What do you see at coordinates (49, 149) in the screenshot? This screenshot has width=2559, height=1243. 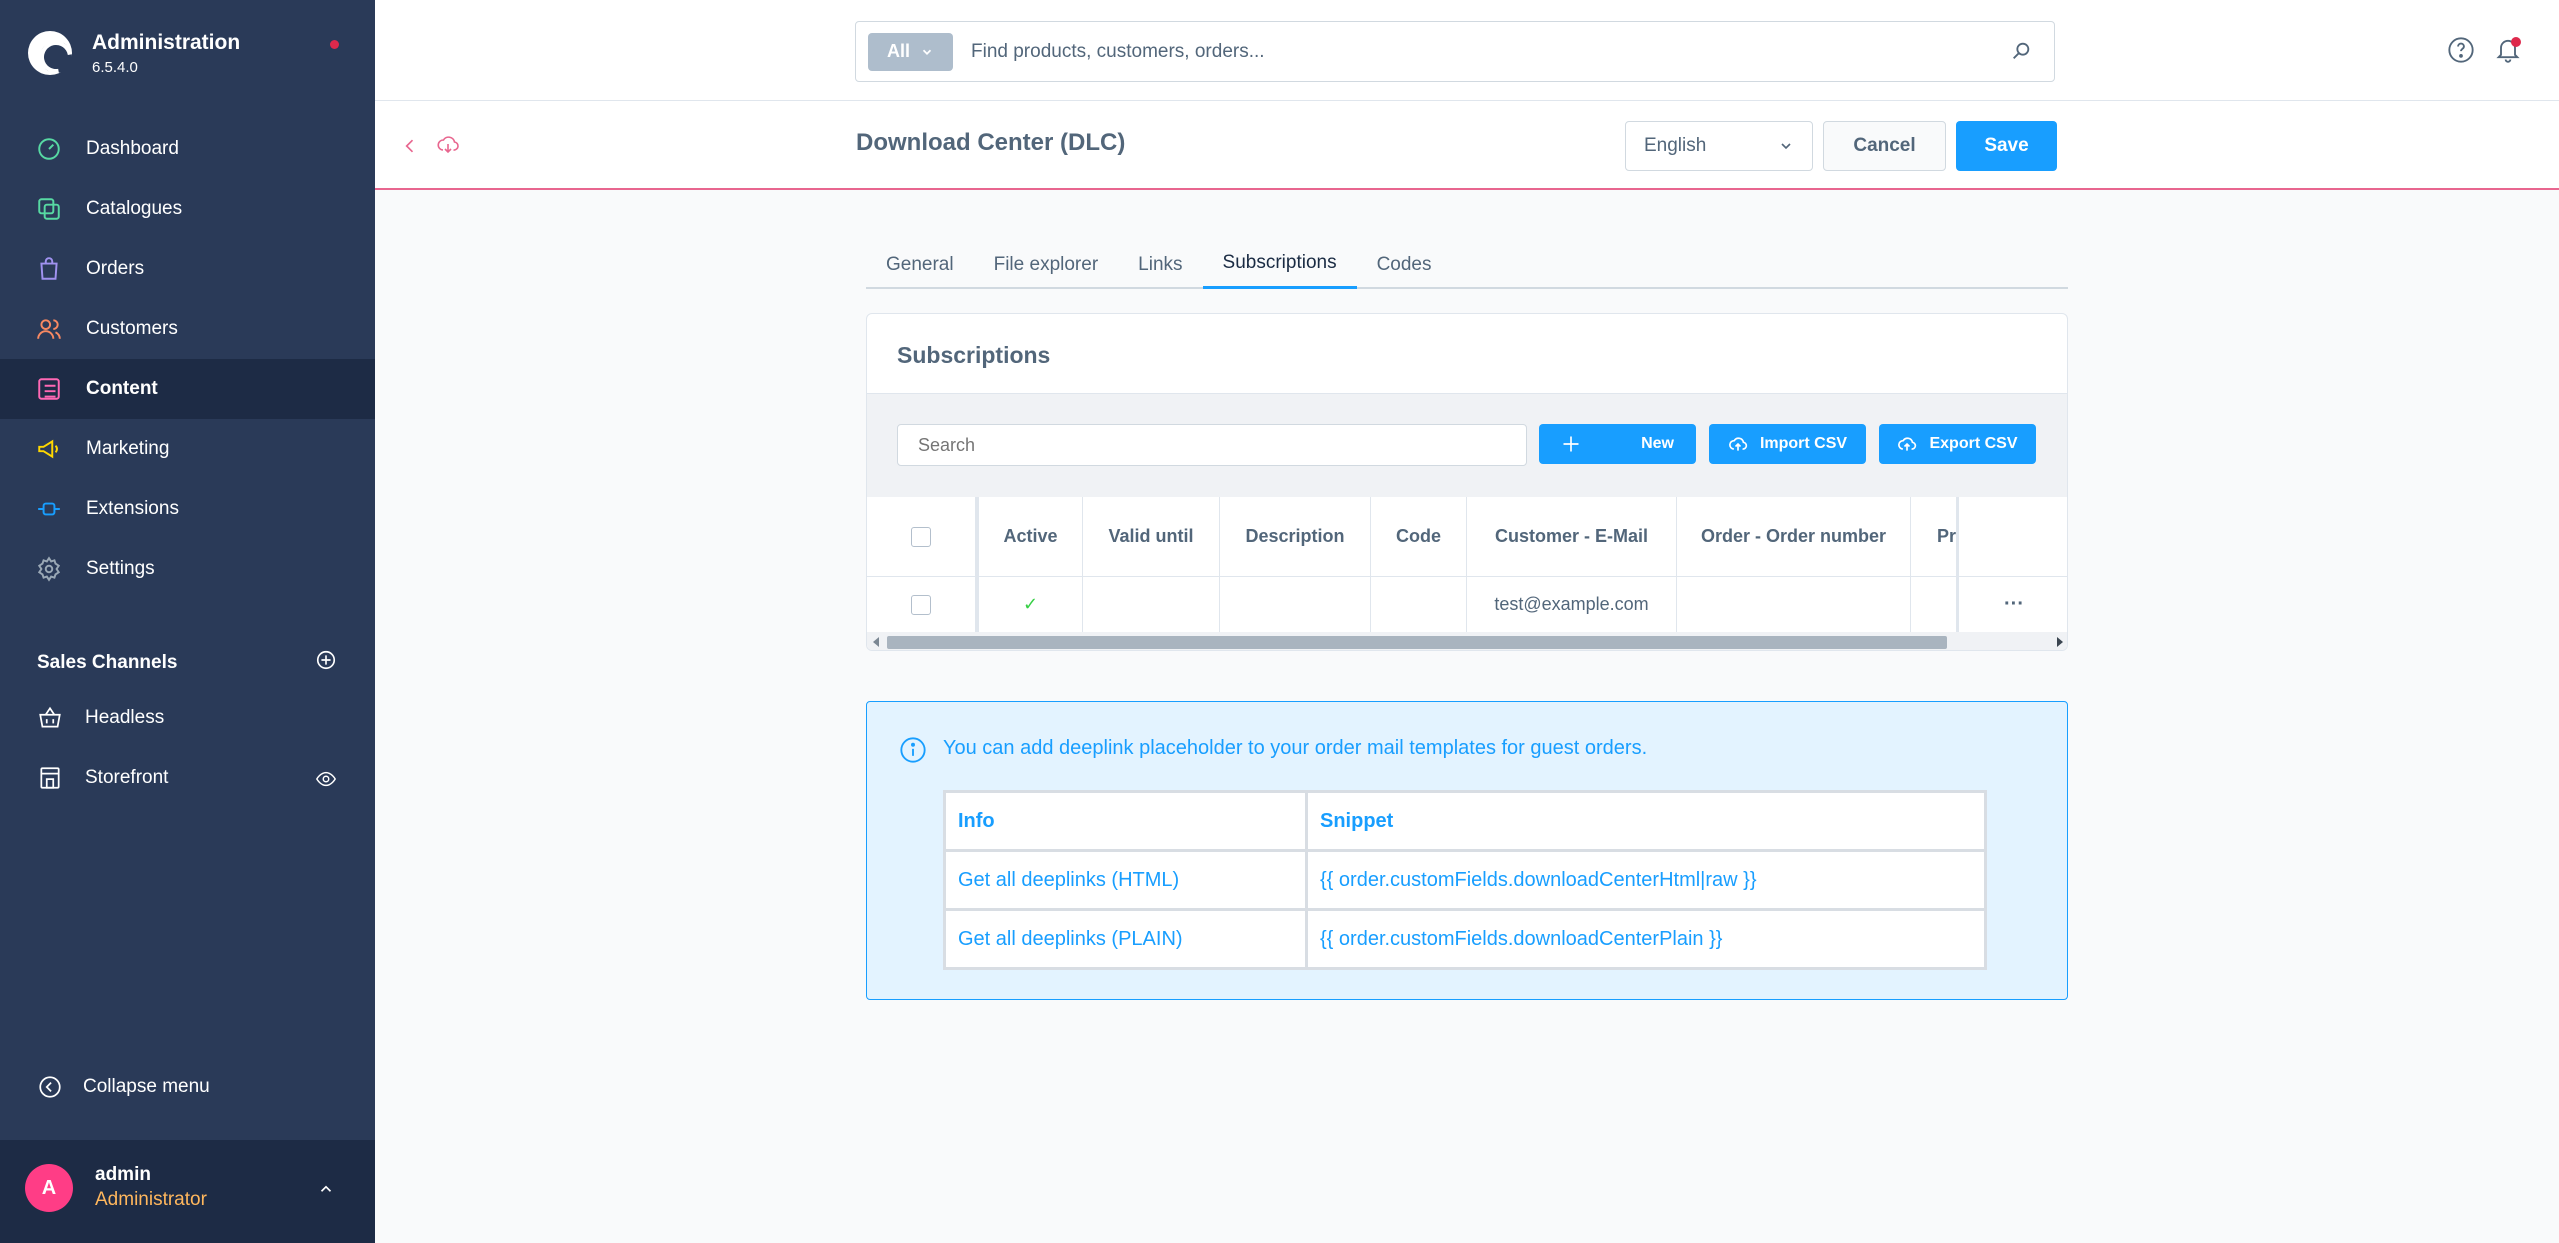 I see `dashboard-icon` at bounding box center [49, 149].